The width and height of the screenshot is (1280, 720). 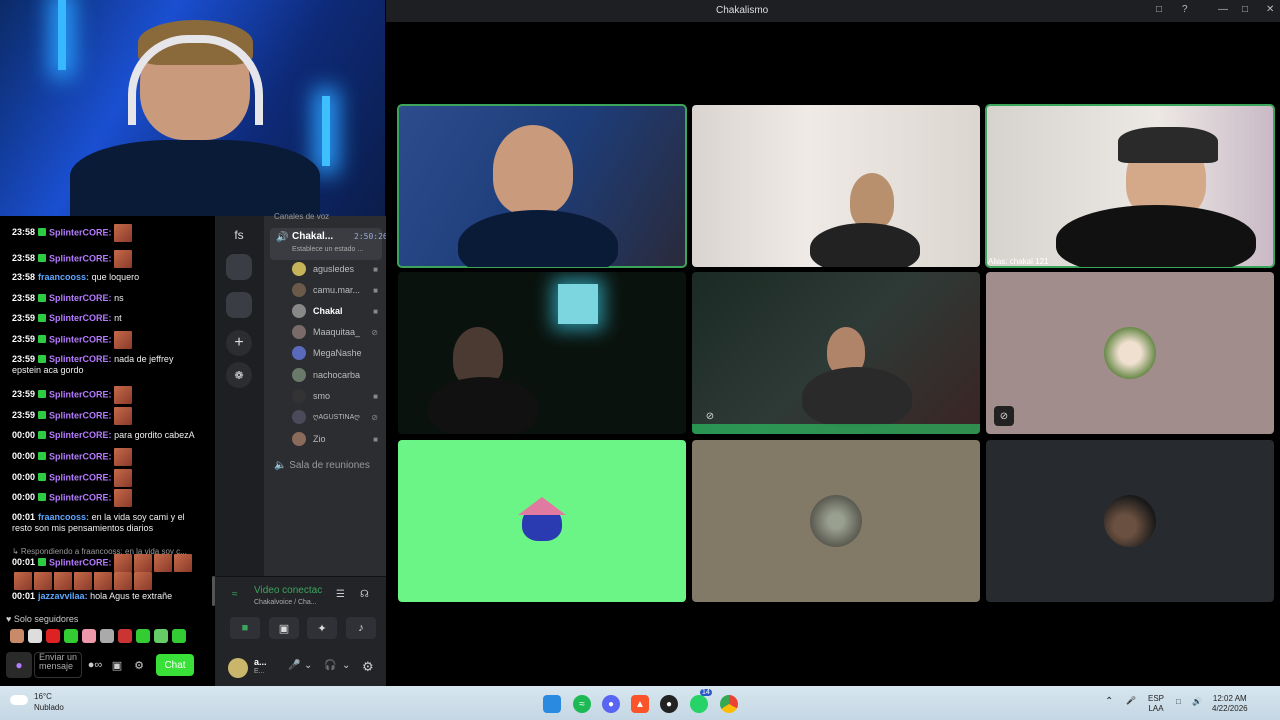 I want to click on voice-member: Chakal ■, so click(x=337, y=311).